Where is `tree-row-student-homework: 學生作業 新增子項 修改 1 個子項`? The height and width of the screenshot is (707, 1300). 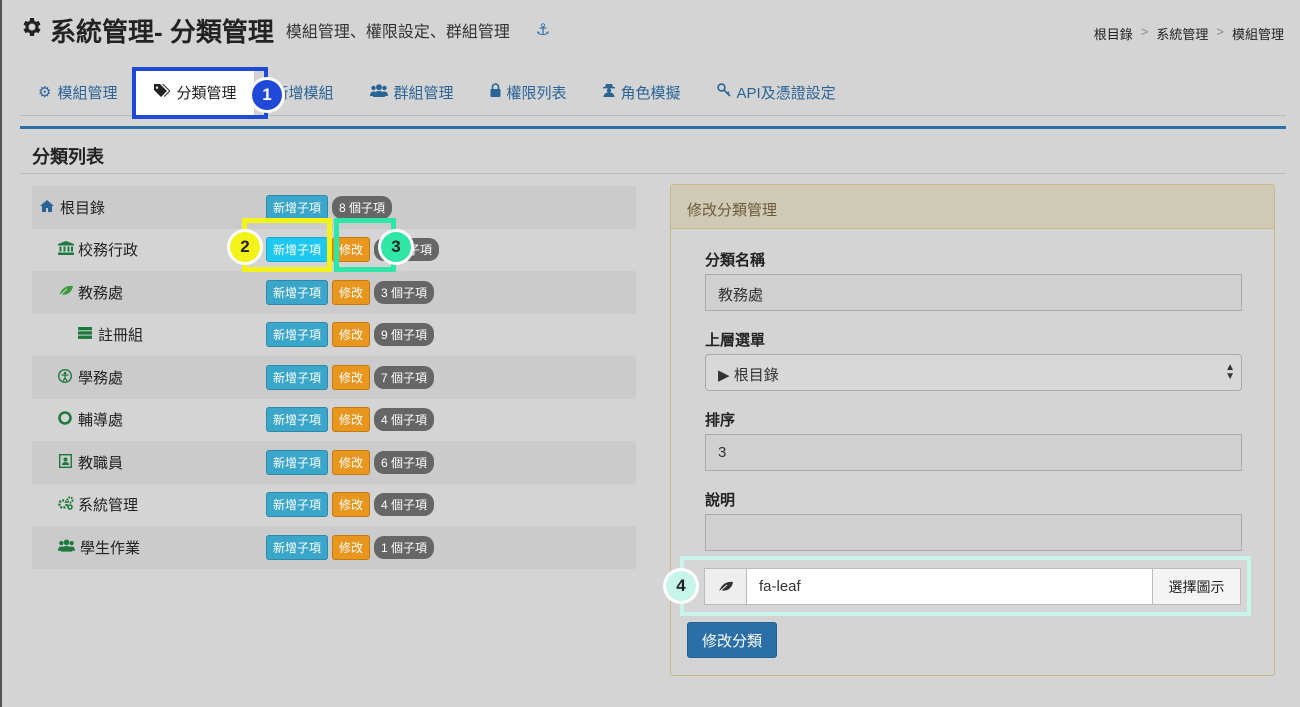
tree-row-student-homework: 學生作業 新增子項 修改 1 個子項 is located at coordinates (334, 547).